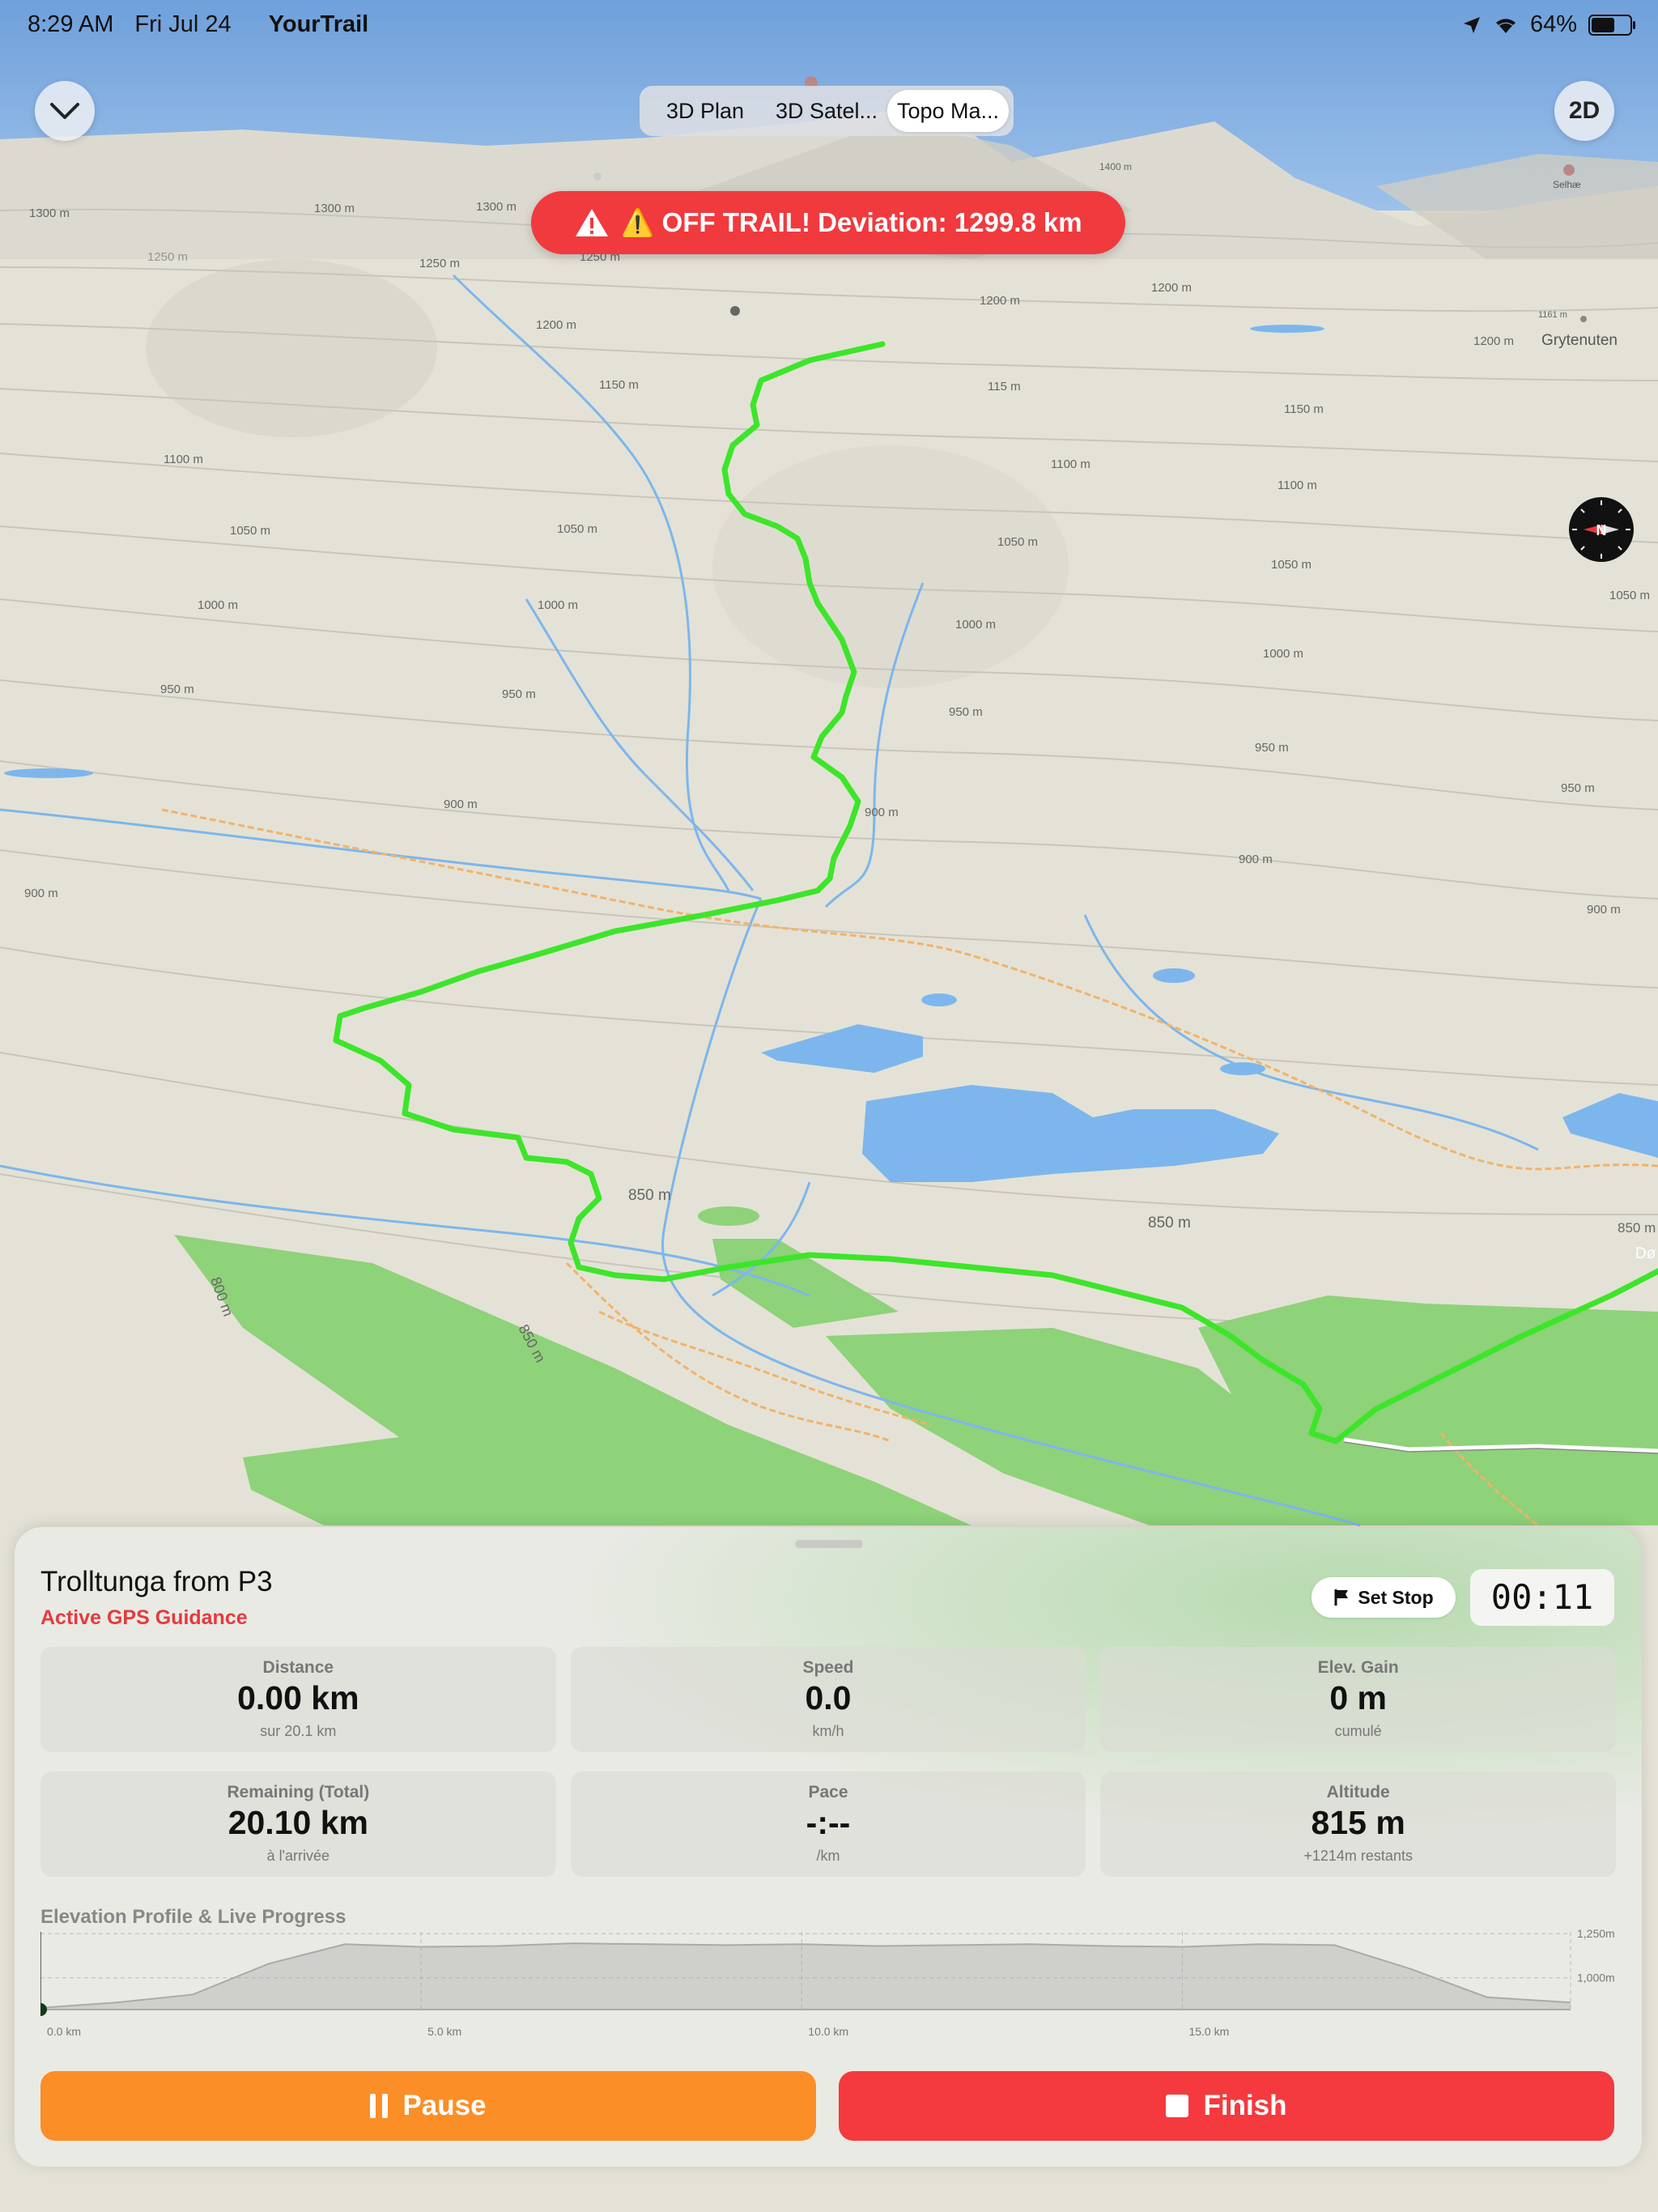 Image resolution: width=1658 pixels, height=2212 pixels. I want to click on x-tick-label: 5.0 km, so click(444, 2031).